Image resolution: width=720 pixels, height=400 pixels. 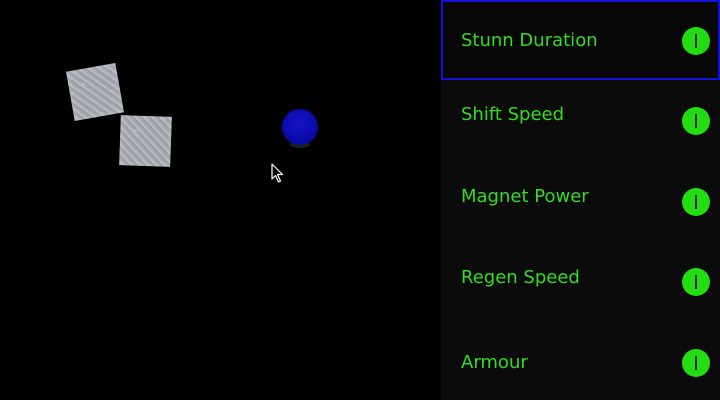 I want to click on upgrade-regen-speed: Regen Speed, so click(x=580, y=280).